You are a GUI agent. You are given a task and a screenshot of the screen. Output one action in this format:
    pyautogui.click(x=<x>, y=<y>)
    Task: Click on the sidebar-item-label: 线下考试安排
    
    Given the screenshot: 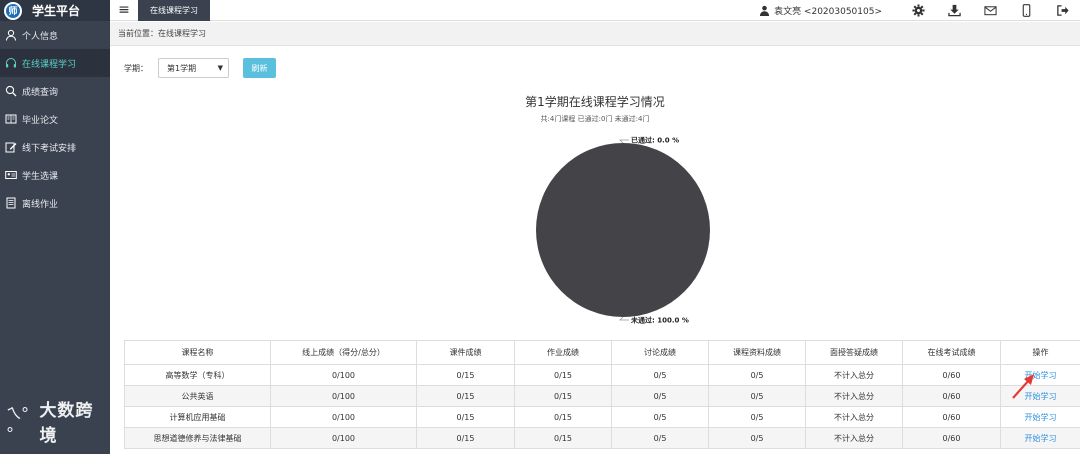 What is the action you would take?
    pyautogui.click(x=49, y=148)
    